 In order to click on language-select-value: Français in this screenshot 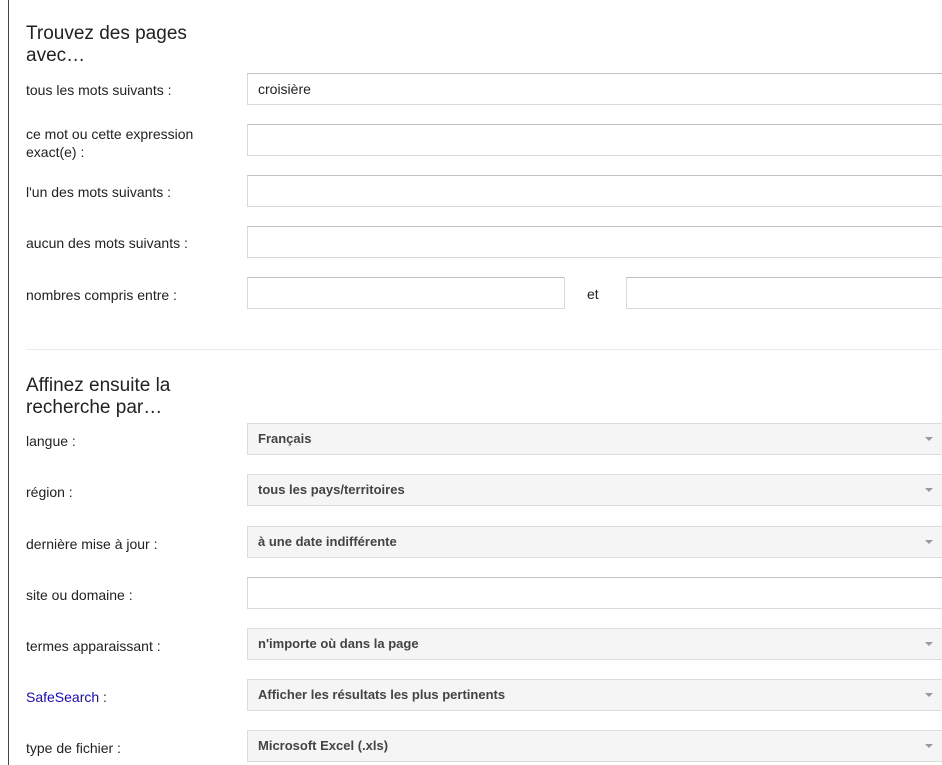, I will do `click(285, 438)`.